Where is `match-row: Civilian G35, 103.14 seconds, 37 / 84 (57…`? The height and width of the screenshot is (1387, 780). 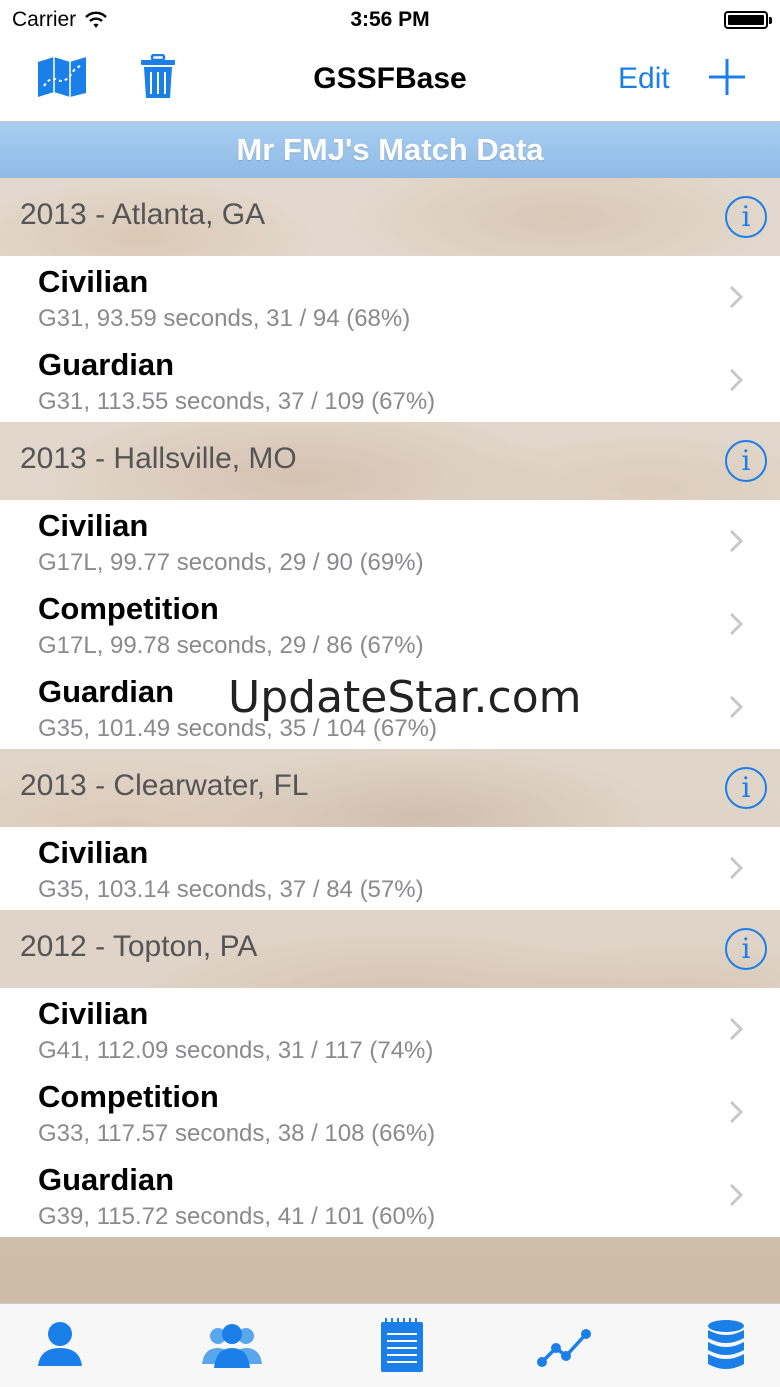 match-row: Civilian G35, 103.14 seconds, 37 / 84 (57… is located at coordinates (390, 868).